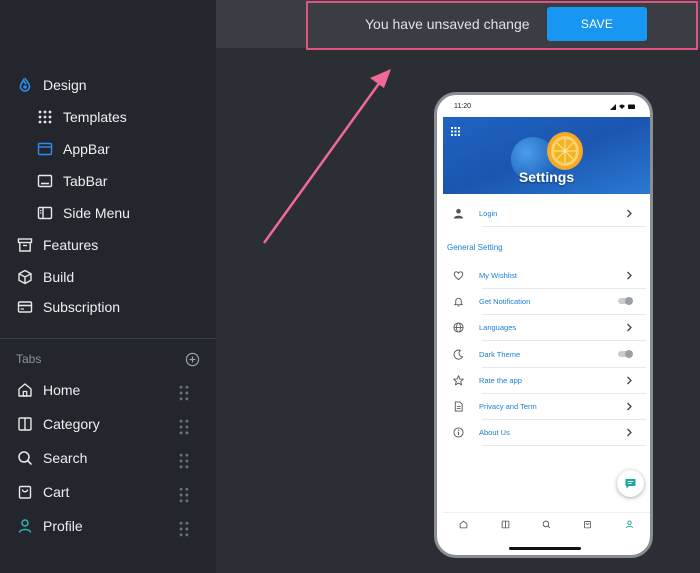  Describe the element at coordinates (82, 307) in the screenshot. I see `sidebar-item-label: Subscription` at that location.